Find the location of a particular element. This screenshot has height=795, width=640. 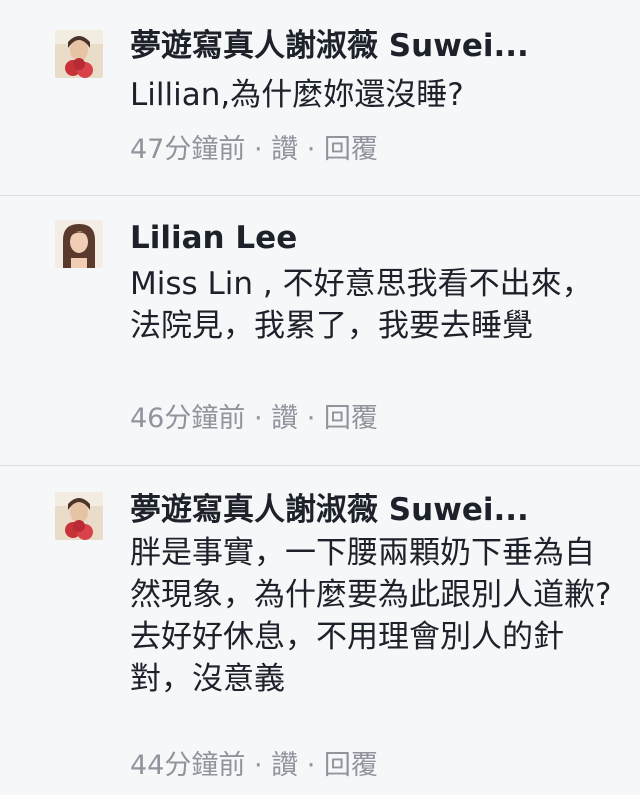

comment-text: Lillian,為什麼妳還沒睡? is located at coordinates (297, 95).